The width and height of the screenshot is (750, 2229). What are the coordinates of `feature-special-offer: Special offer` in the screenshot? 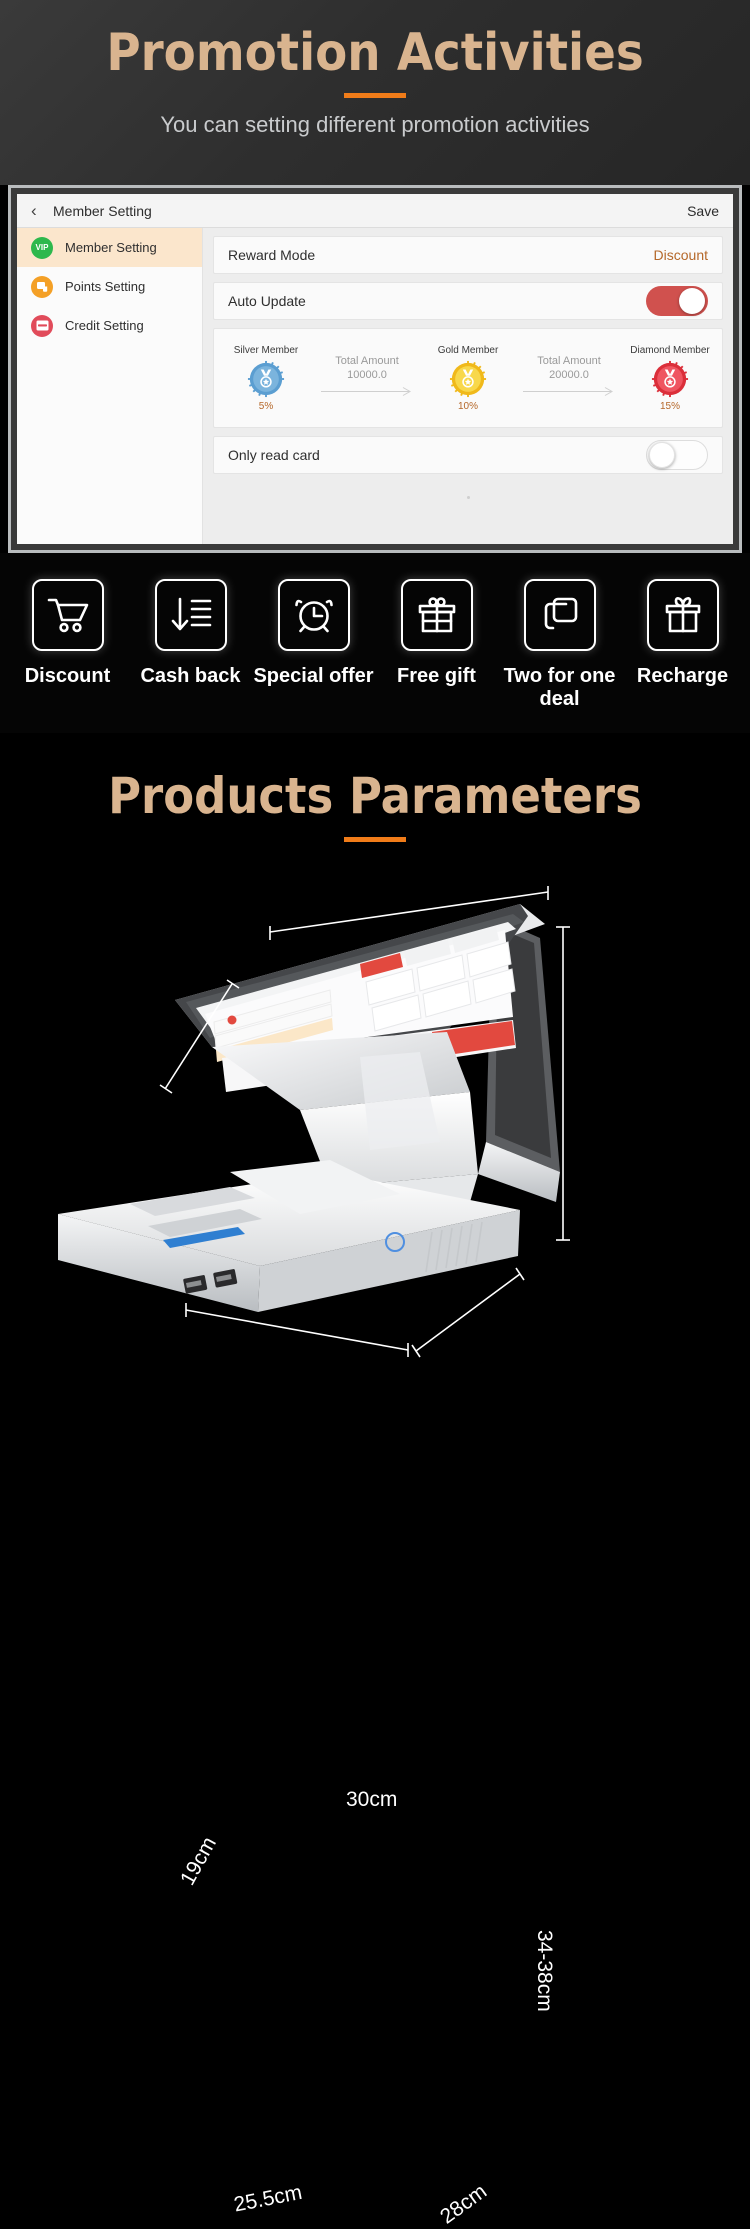 It's located at (313, 633).